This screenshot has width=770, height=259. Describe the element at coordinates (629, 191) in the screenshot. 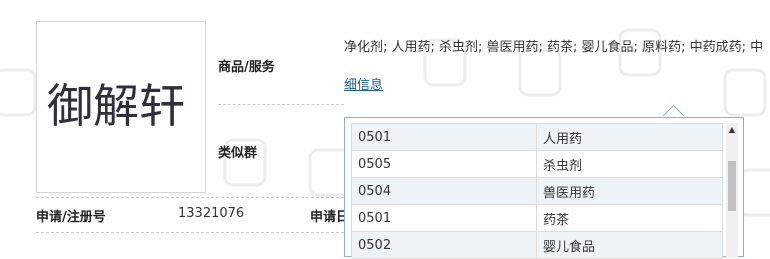

I see `group-name-cell: 兽医用药` at that location.